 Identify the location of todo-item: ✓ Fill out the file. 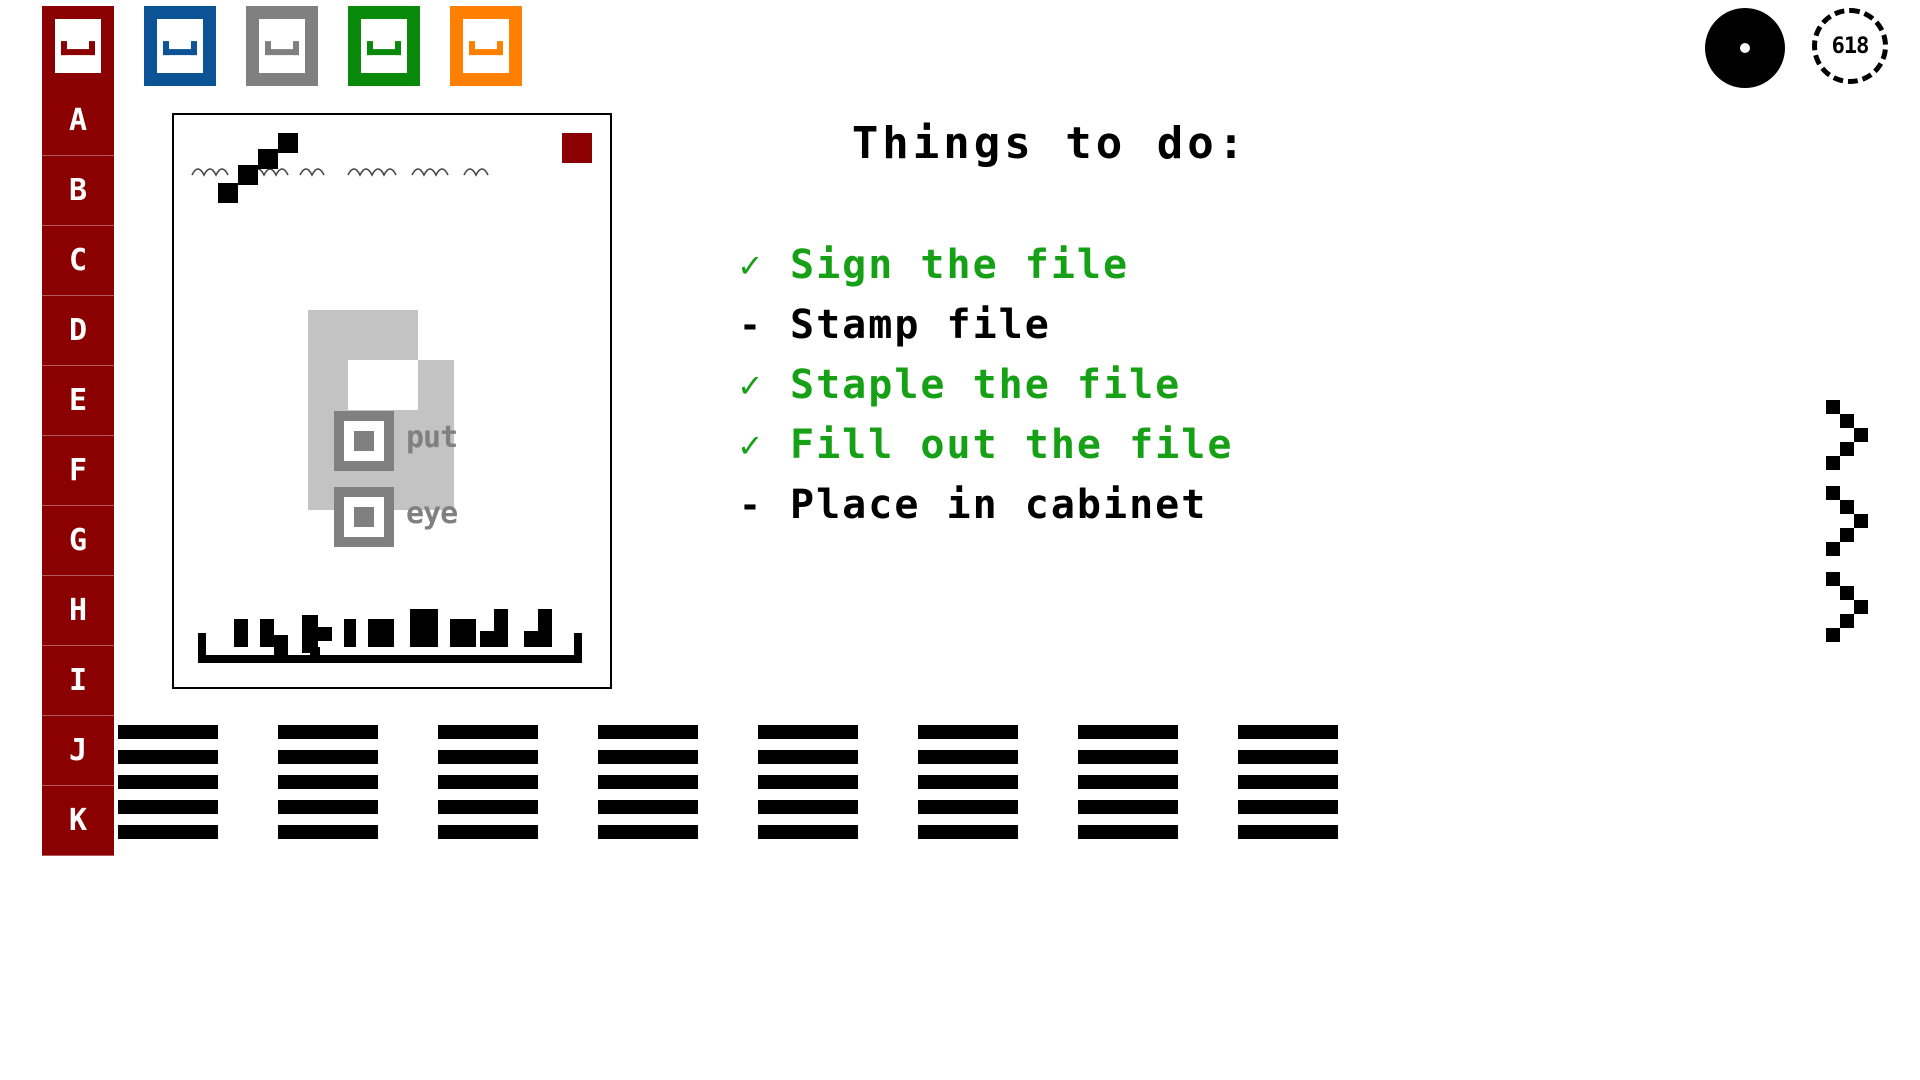
(1067, 445).